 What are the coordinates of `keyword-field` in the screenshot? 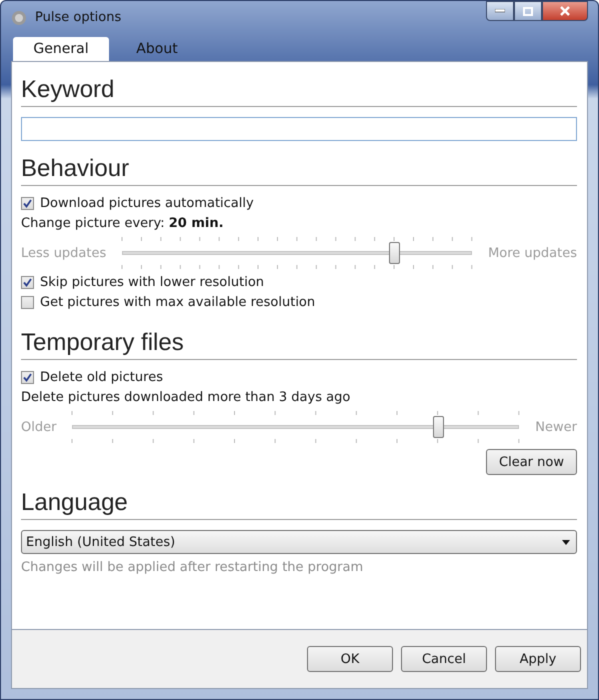 It's located at (299, 129).